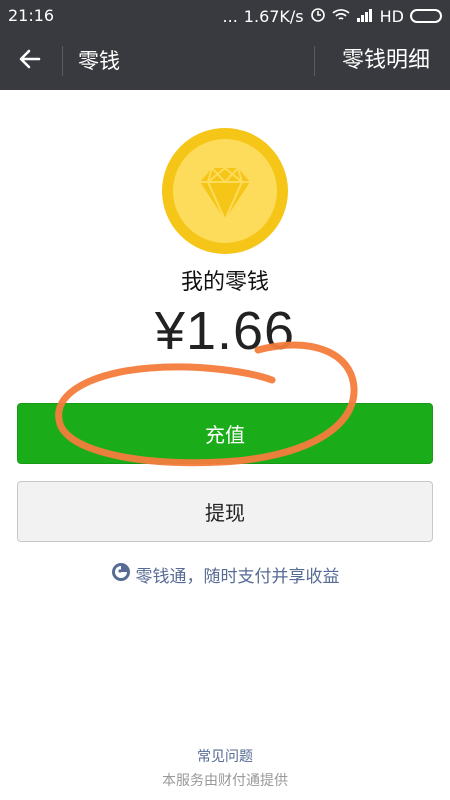  Describe the element at coordinates (386, 61) in the screenshot. I see `transaction-details-link: 零钱明细` at that location.